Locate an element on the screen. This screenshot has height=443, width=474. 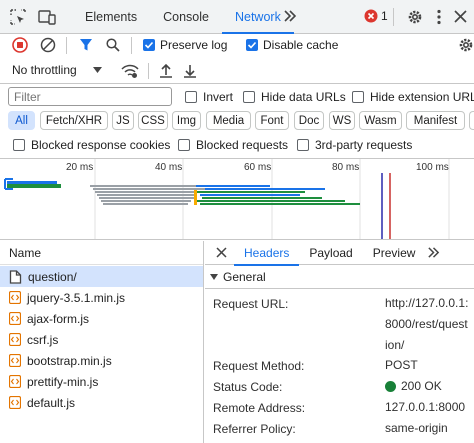
chip-label: Img is located at coordinates (186, 120).